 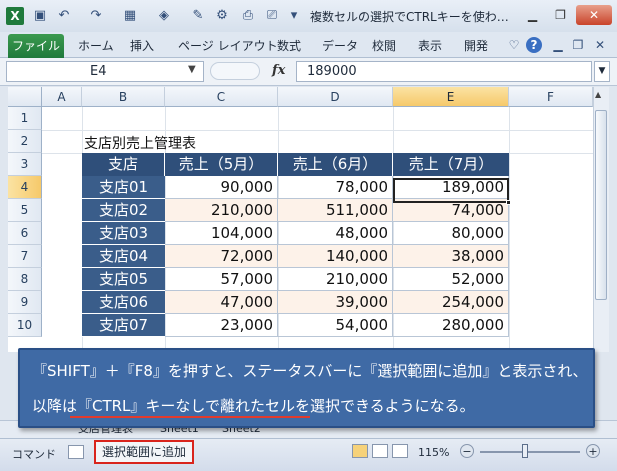 What do you see at coordinates (142, 46) in the screenshot?
I see `tab-insert: 挿入` at bounding box center [142, 46].